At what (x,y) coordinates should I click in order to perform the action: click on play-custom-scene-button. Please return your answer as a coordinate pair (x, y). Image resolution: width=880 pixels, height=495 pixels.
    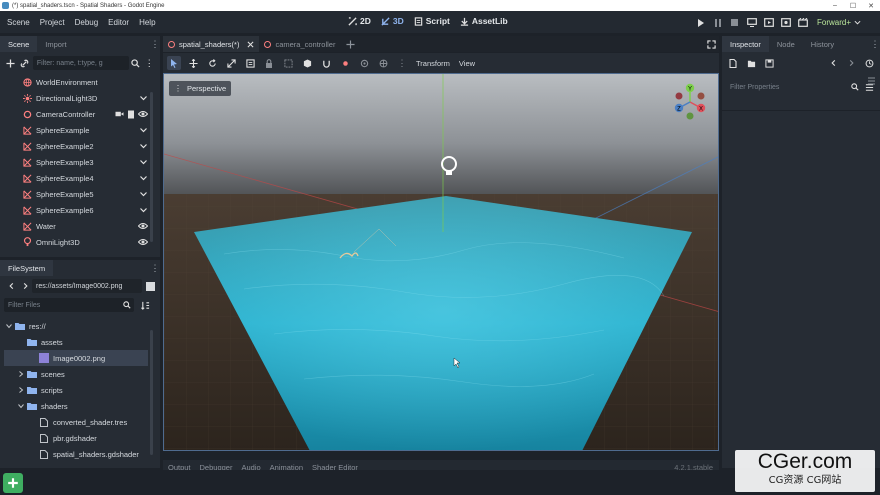
    Looking at the image, I should click on (785, 22).